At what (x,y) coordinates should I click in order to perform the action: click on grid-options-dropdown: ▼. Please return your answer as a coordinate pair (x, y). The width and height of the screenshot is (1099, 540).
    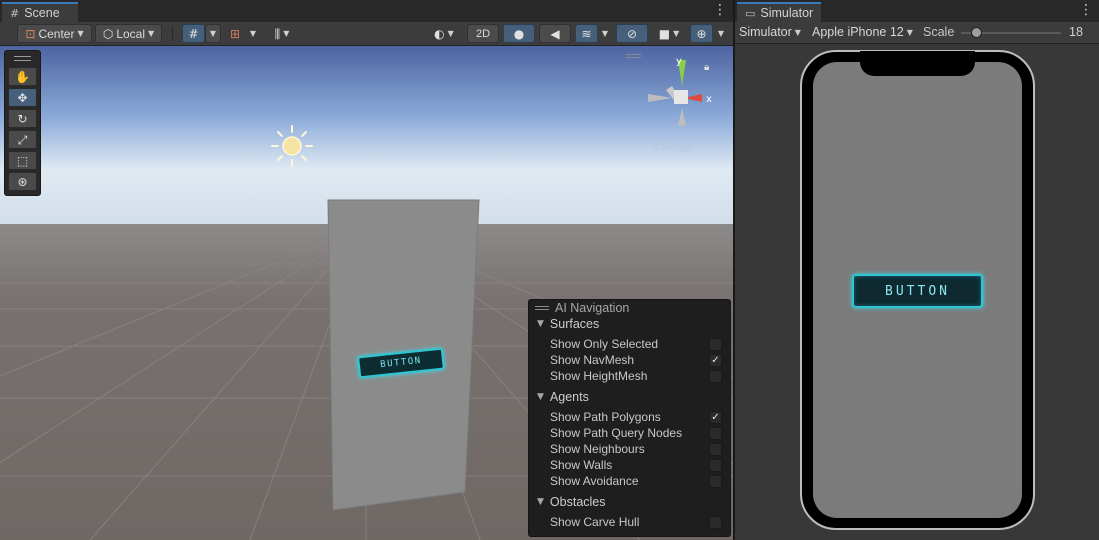
    Looking at the image, I should click on (213, 33).